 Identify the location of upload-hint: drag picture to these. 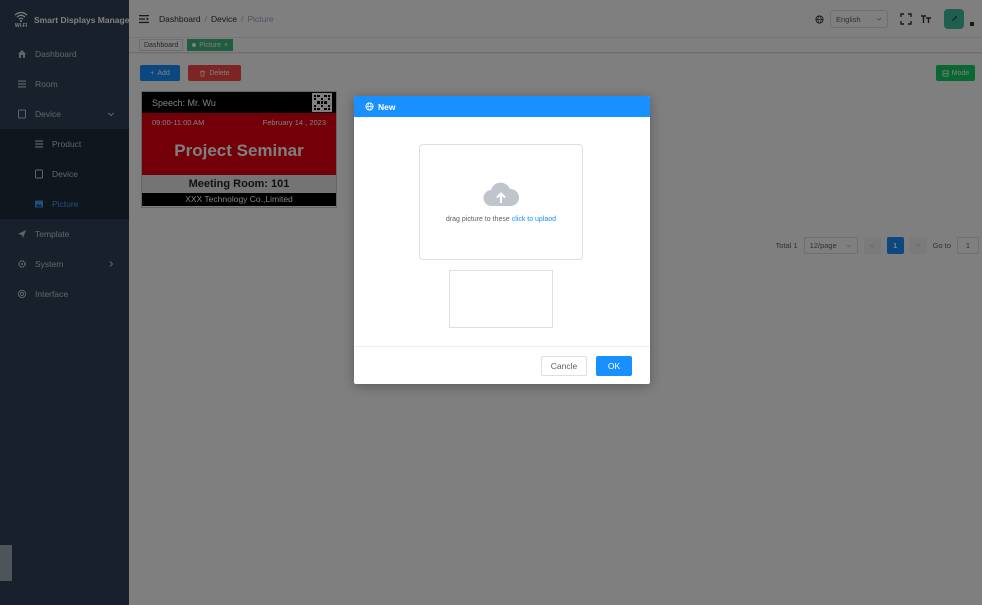
(477, 219).